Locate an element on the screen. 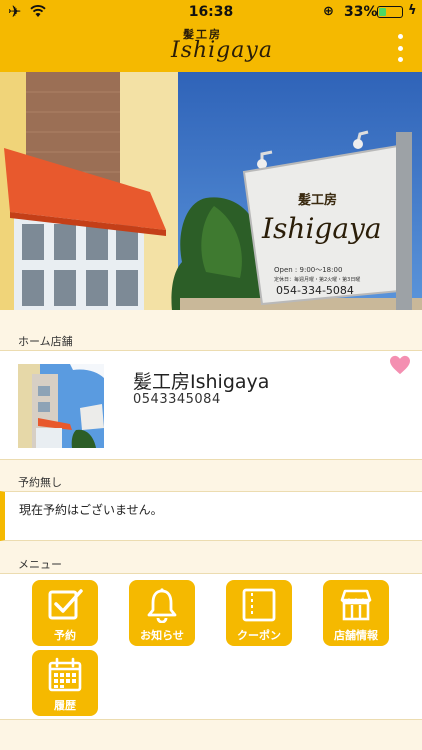 The image size is (422, 750). store-thumbnail is located at coordinates (61, 406).